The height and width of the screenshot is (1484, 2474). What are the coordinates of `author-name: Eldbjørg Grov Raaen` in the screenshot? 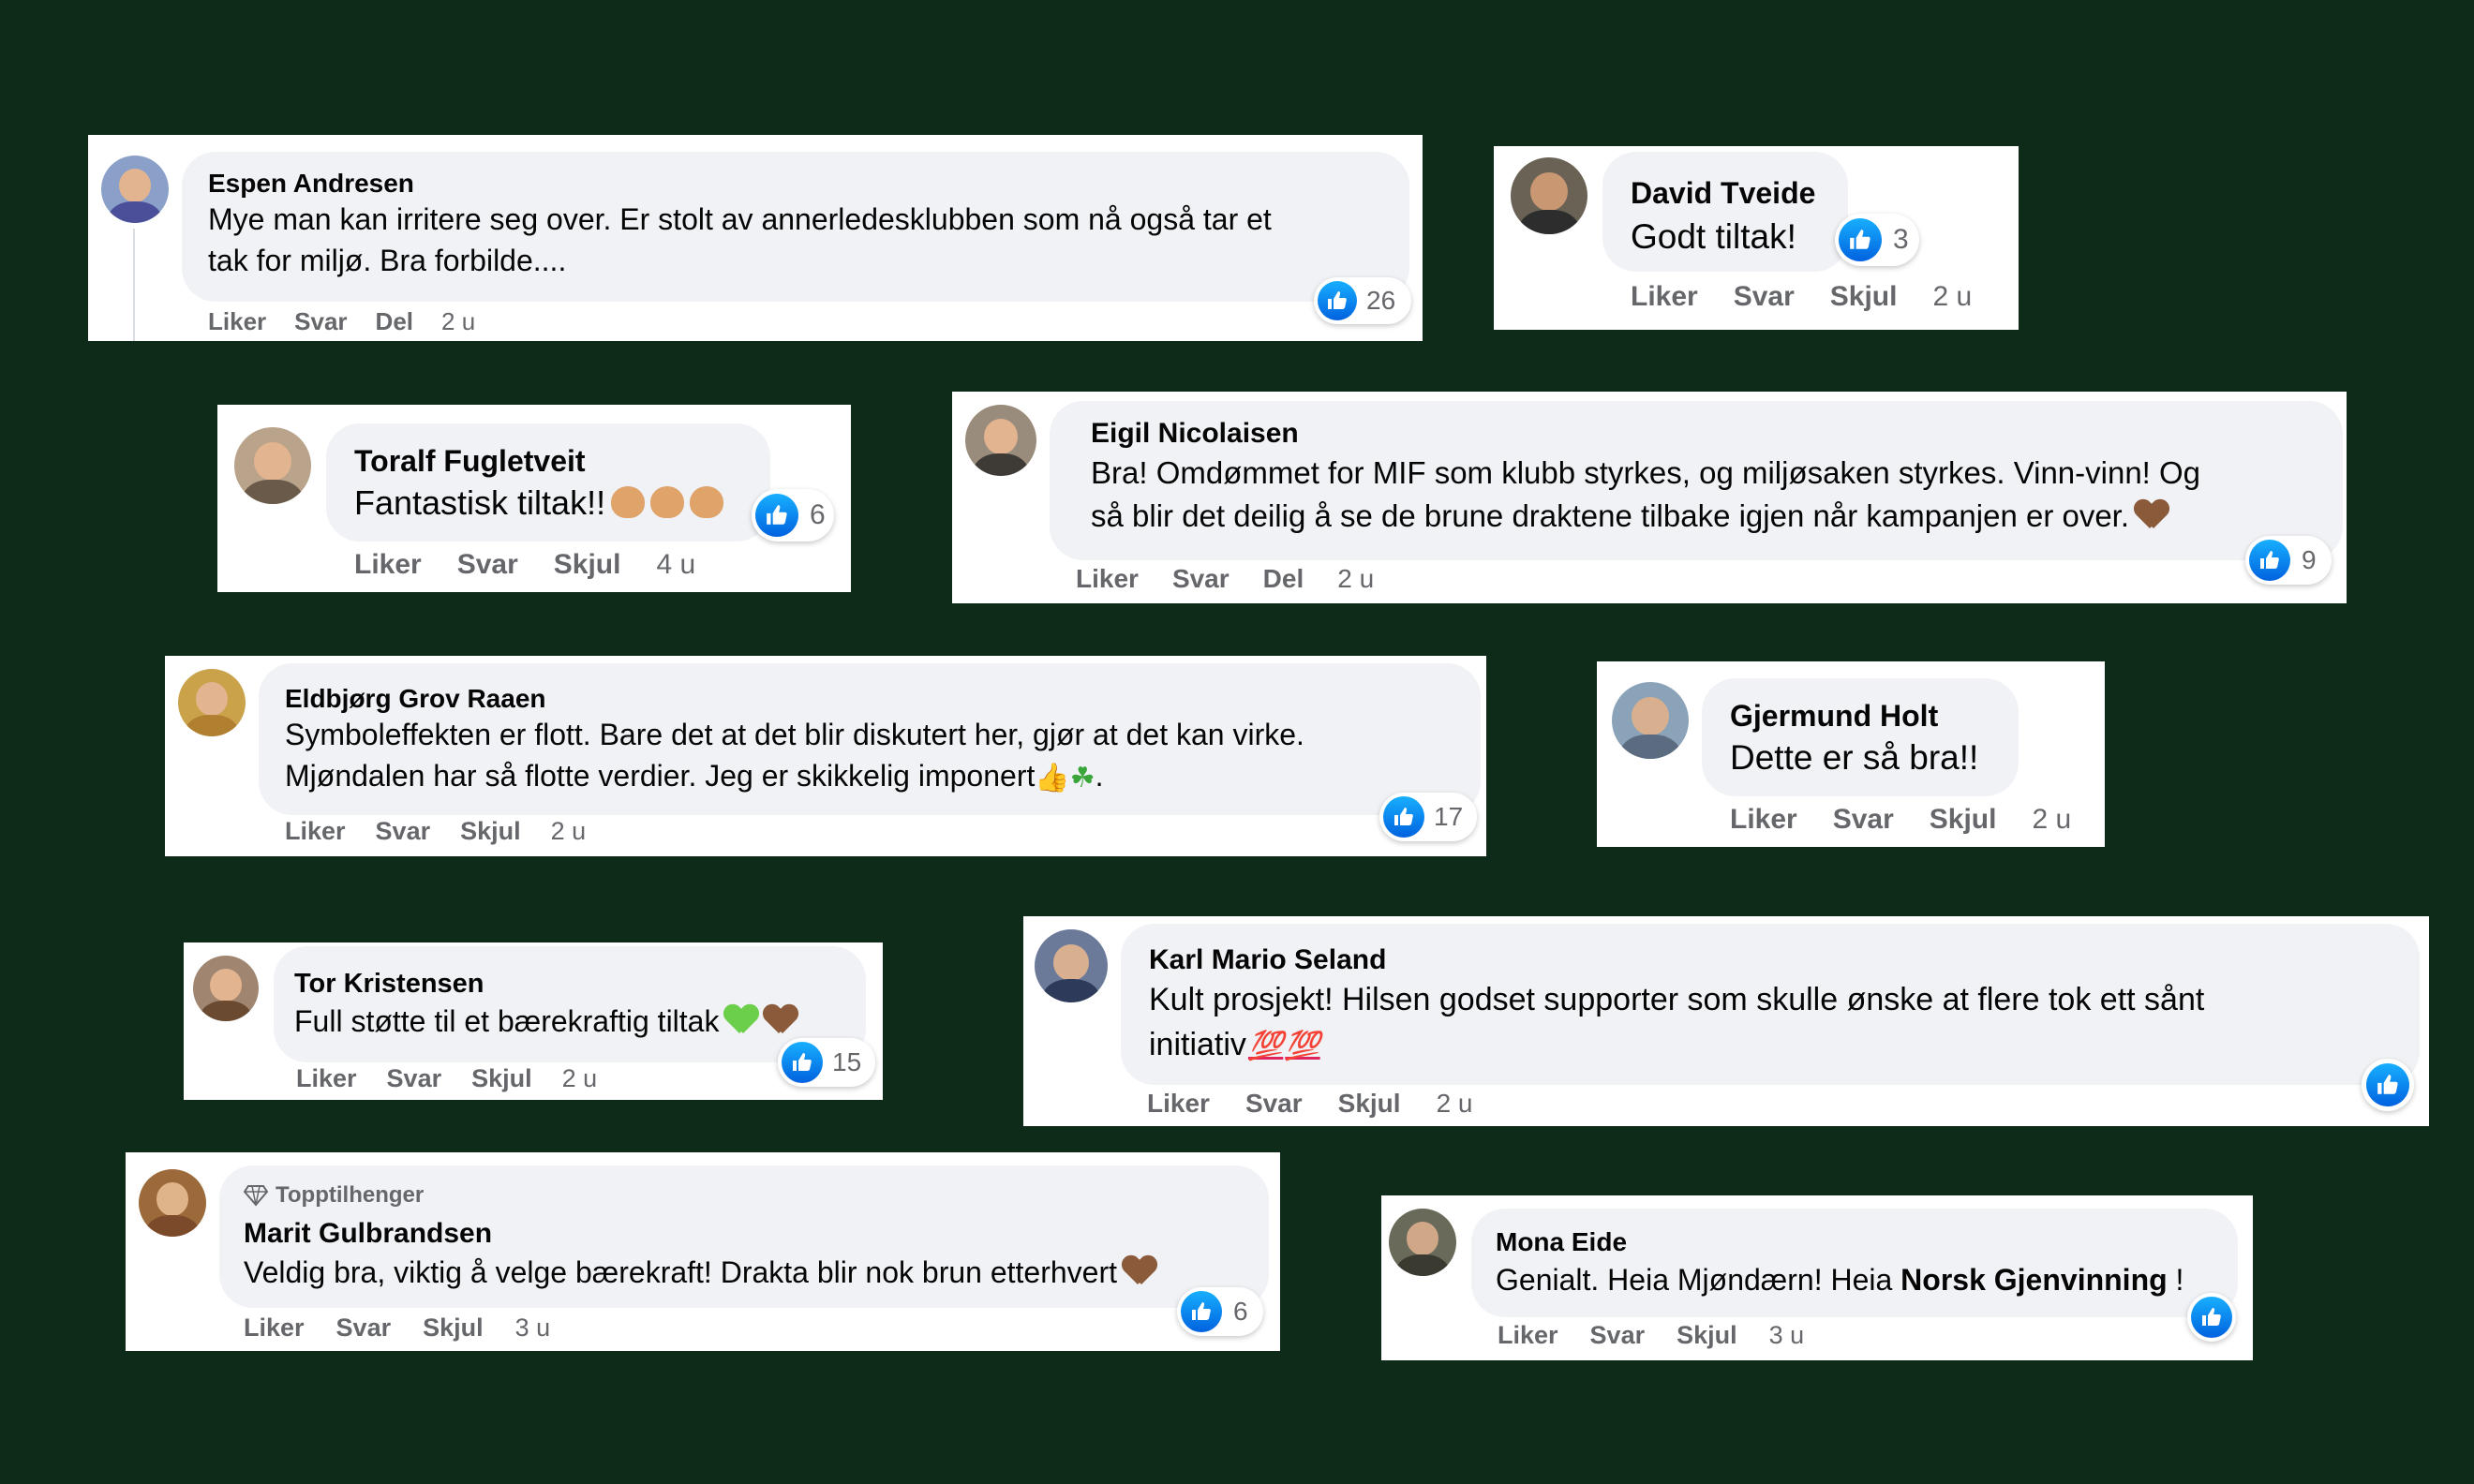 It's located at (416, 699).